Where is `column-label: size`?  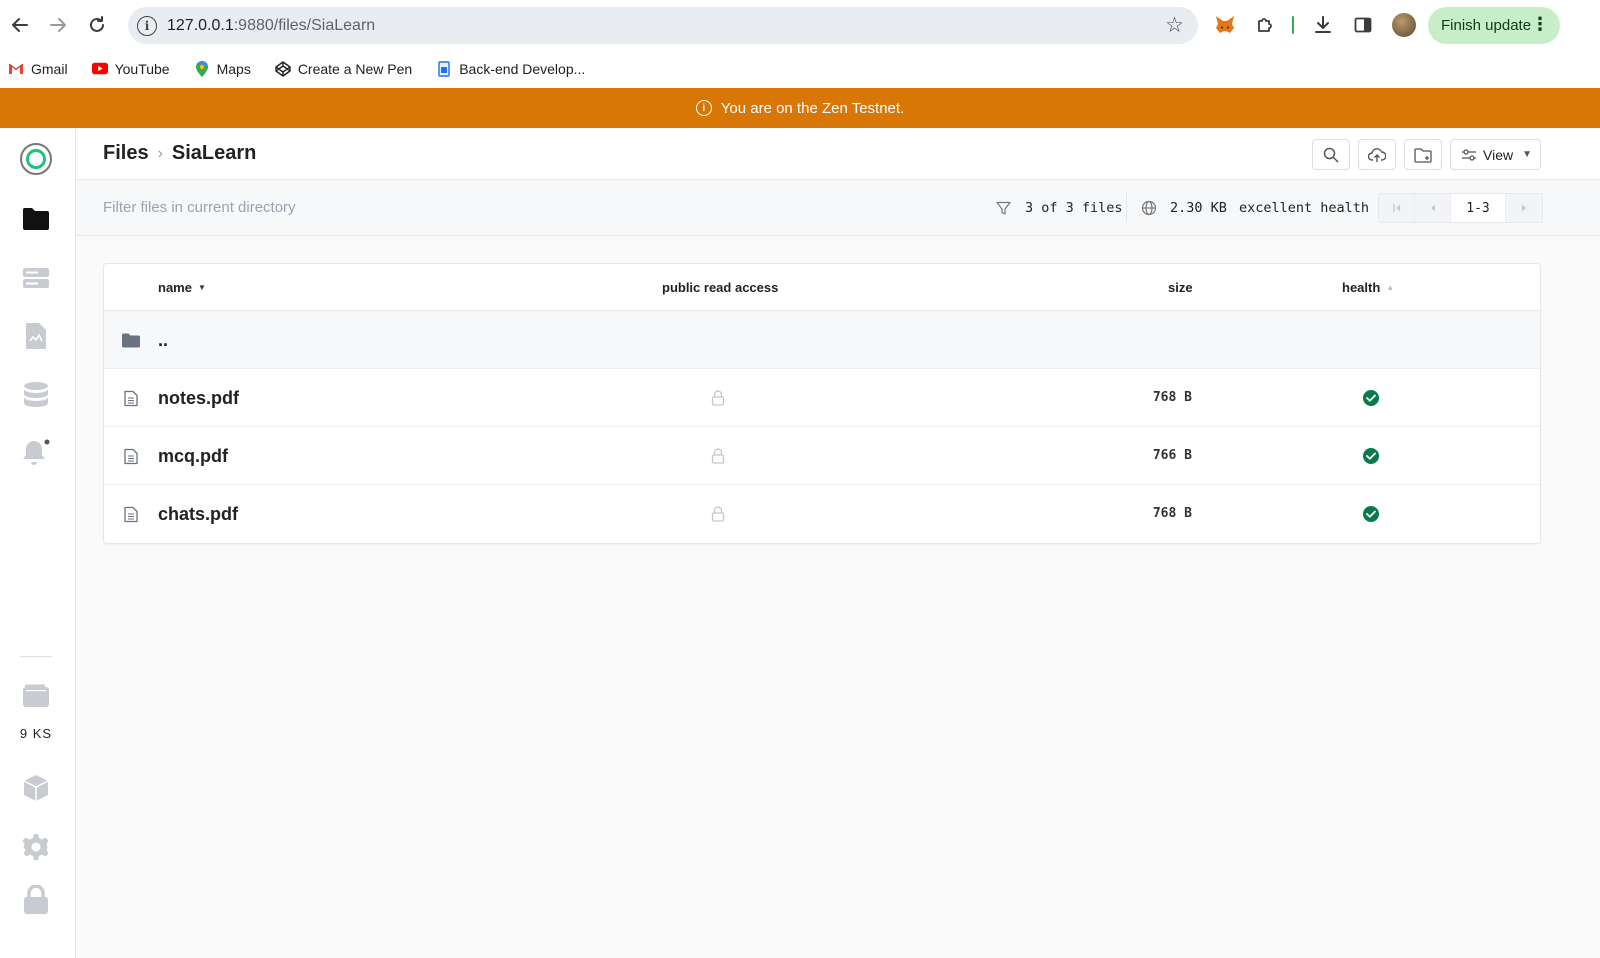 column-label: size is located at coordinates (1180, 287).